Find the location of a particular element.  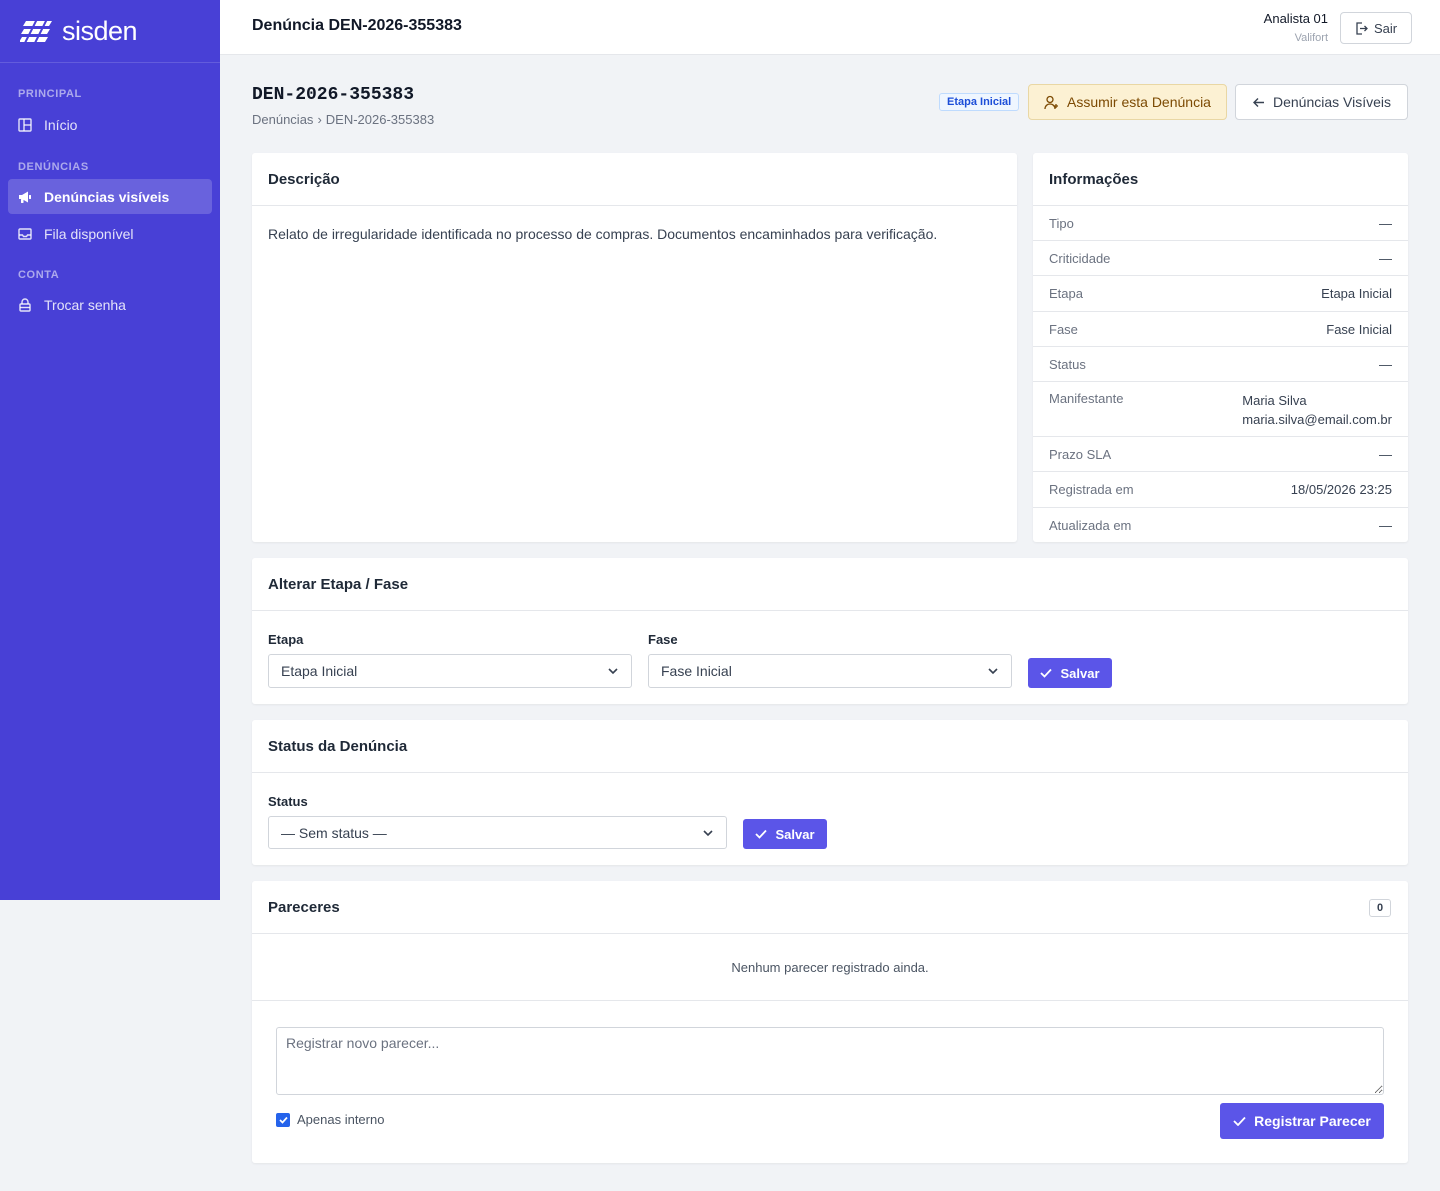

fase-select: Fase Inicial is located at coordinates (830, 671).